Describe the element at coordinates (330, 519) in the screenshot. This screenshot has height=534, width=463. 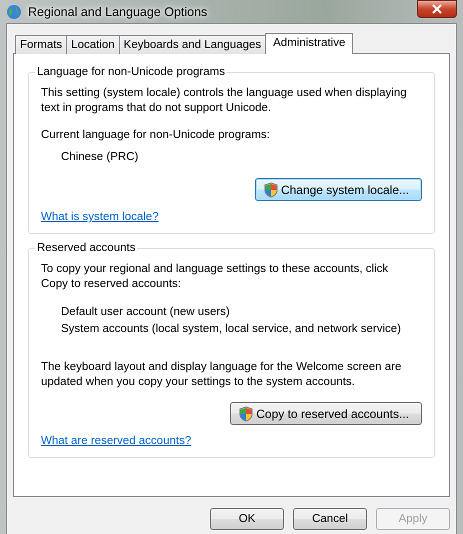
I see `dialog-button: Cancel` at that location.